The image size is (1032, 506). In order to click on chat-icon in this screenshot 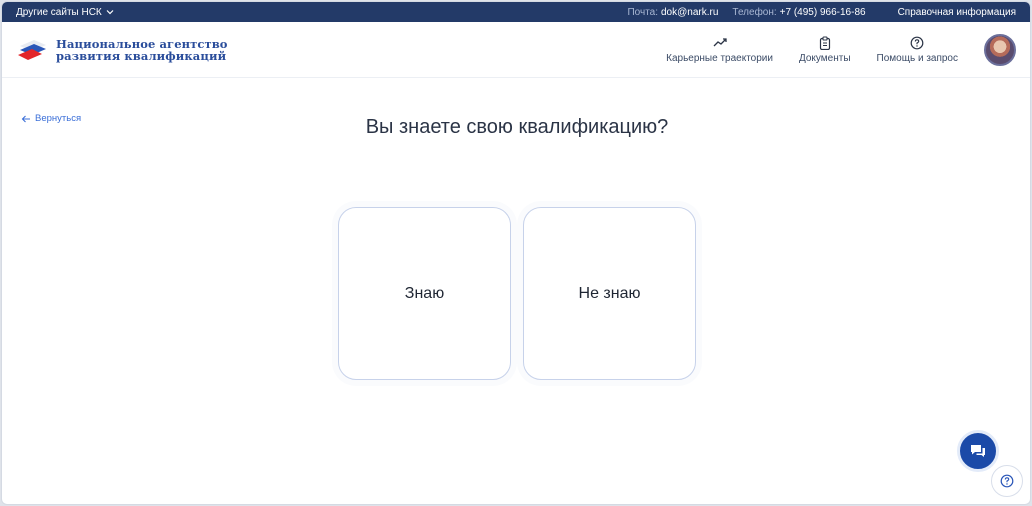, I will do `click(978, 451)`.